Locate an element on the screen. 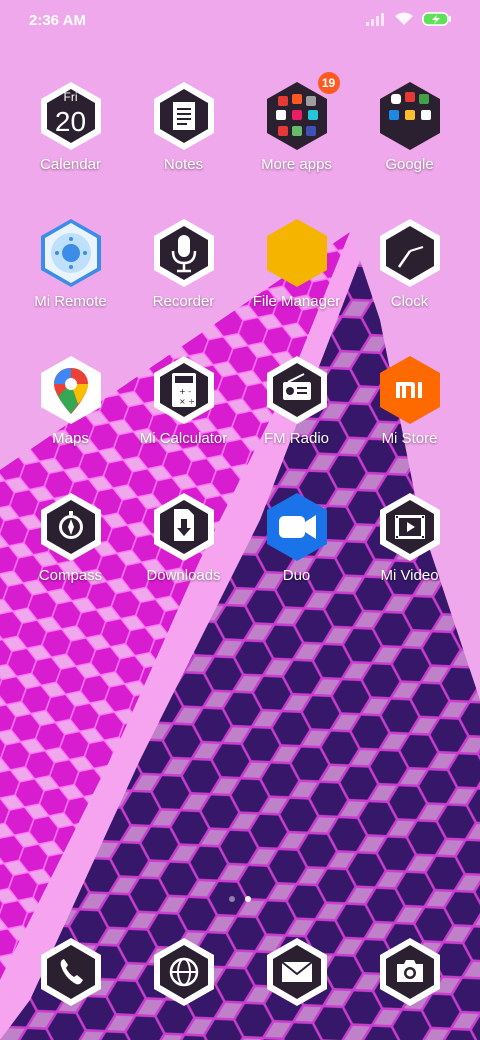 This screenshot has height=1040, width=480. status-icons is located at coordinates (409, 19).